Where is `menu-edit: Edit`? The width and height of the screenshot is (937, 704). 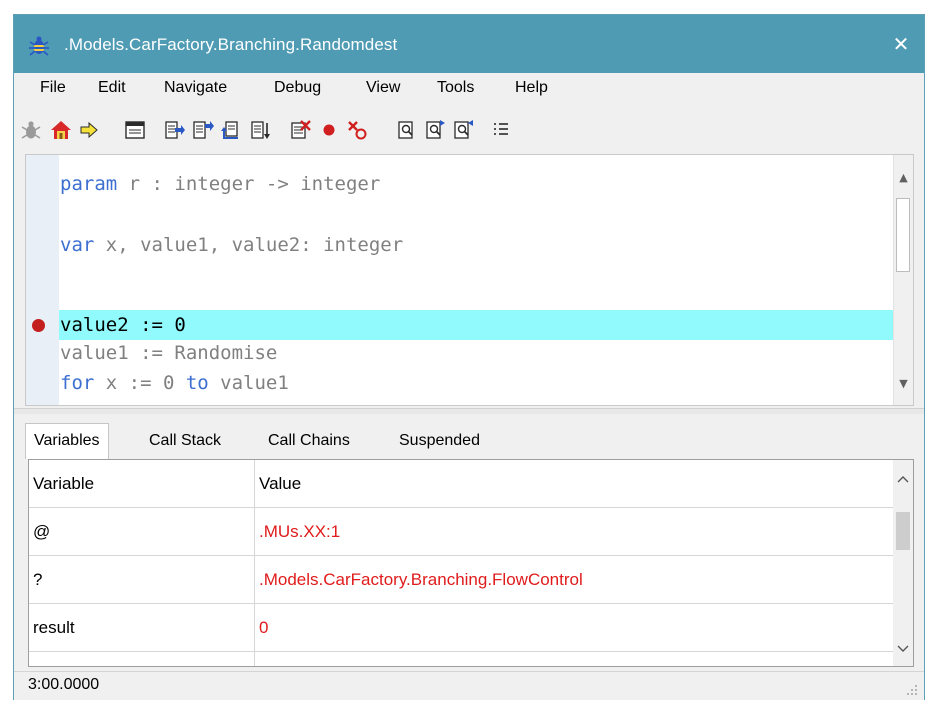 menu-edit: Edit is located at coordinates (112, 88).